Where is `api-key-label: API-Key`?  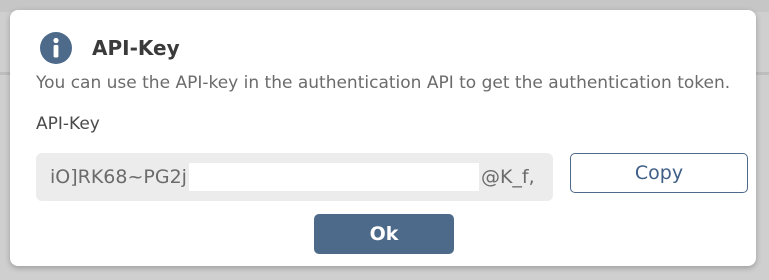
api-key-label: API-Key is located at coordinates (68, 124).